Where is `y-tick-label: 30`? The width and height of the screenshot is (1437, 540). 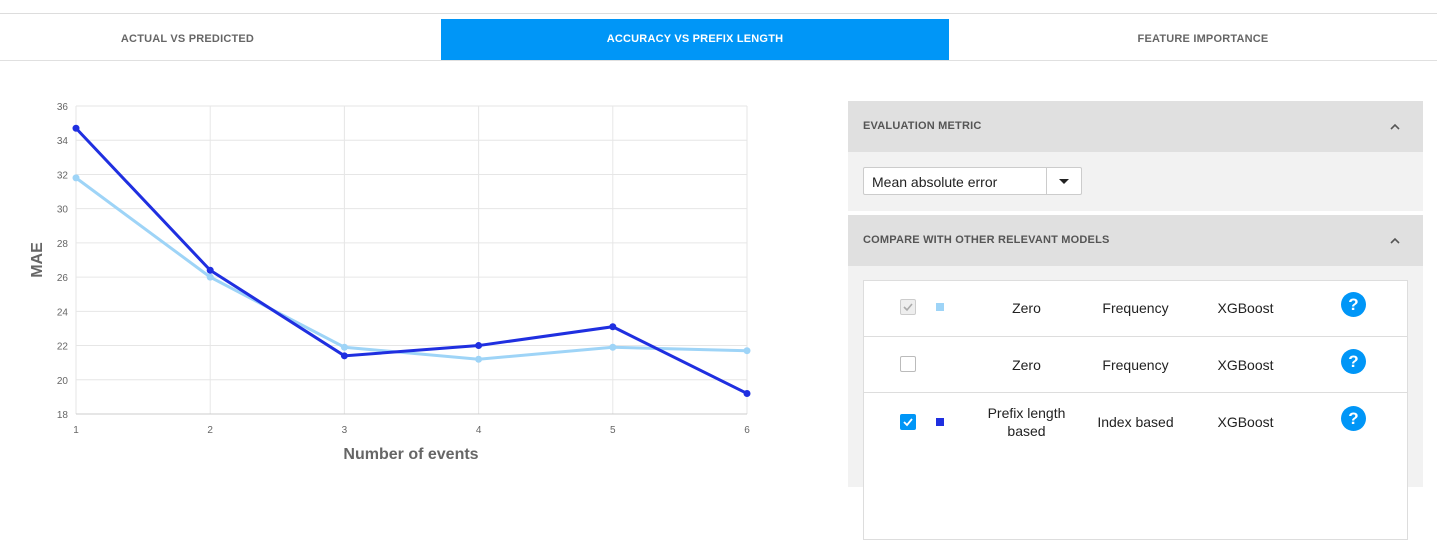 y-tick-label: 30 is located at coordinates (63, 210).